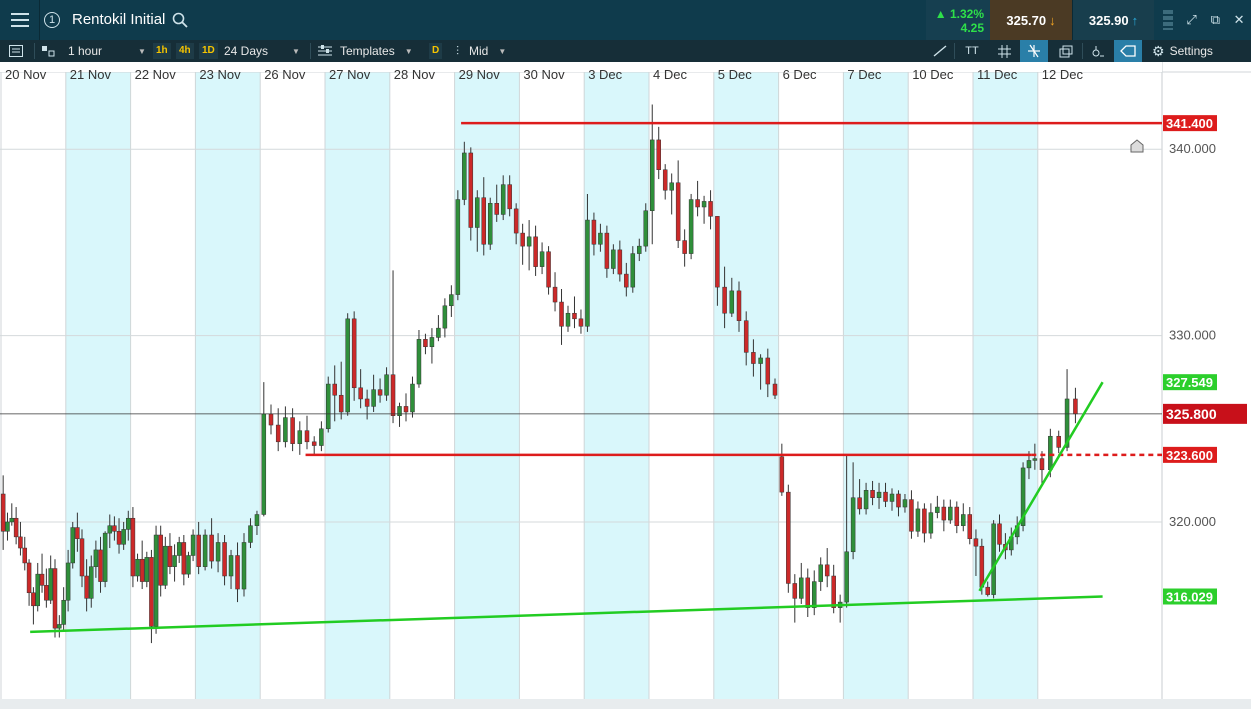 The image size is (1251, 709). Describe the element at coordinates (1191, 51) in the screenshot. I see `settings-label: Settings` at that location.